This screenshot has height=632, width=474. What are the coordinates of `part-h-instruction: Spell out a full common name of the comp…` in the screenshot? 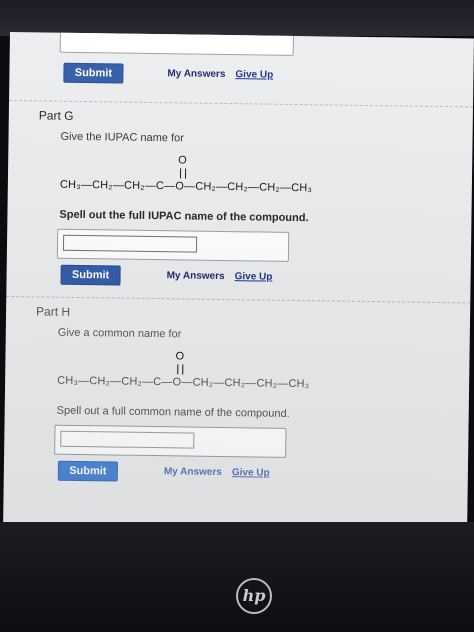 It's located at (173, 412).